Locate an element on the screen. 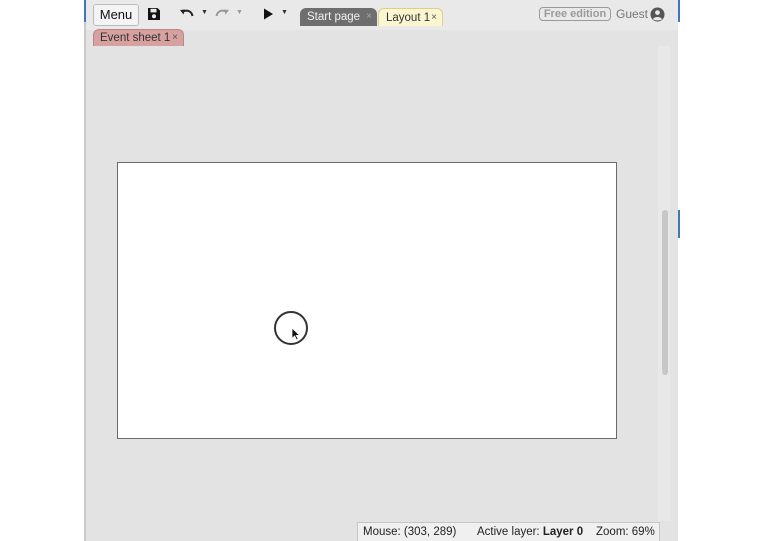 The height and width of the screenshot is (541, 763). zoom-level: Zoom: 69% is located at coordinates (625, 532).